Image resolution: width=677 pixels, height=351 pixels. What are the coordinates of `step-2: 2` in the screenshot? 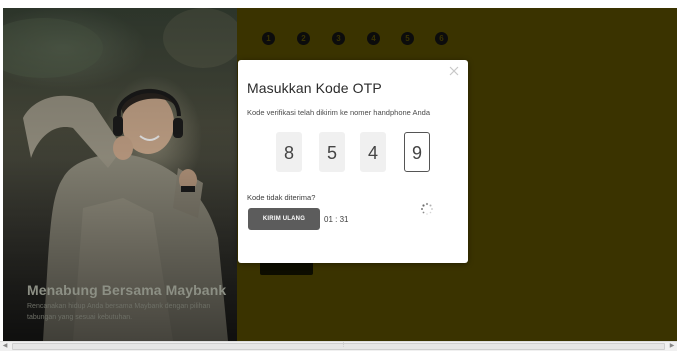 It's located at (303, 38).